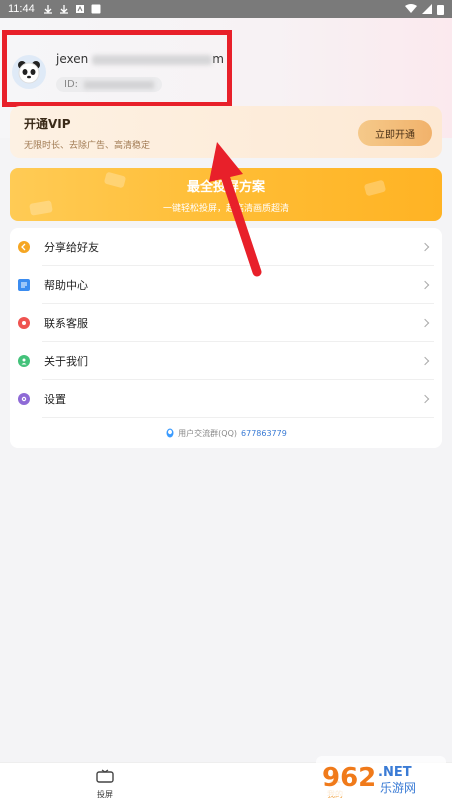 The image size is (452, 803). What do you see at coordinates (55, 399) in the screenshot?
I see `menu-item-label: 设置` at bounding box center [55, 399].